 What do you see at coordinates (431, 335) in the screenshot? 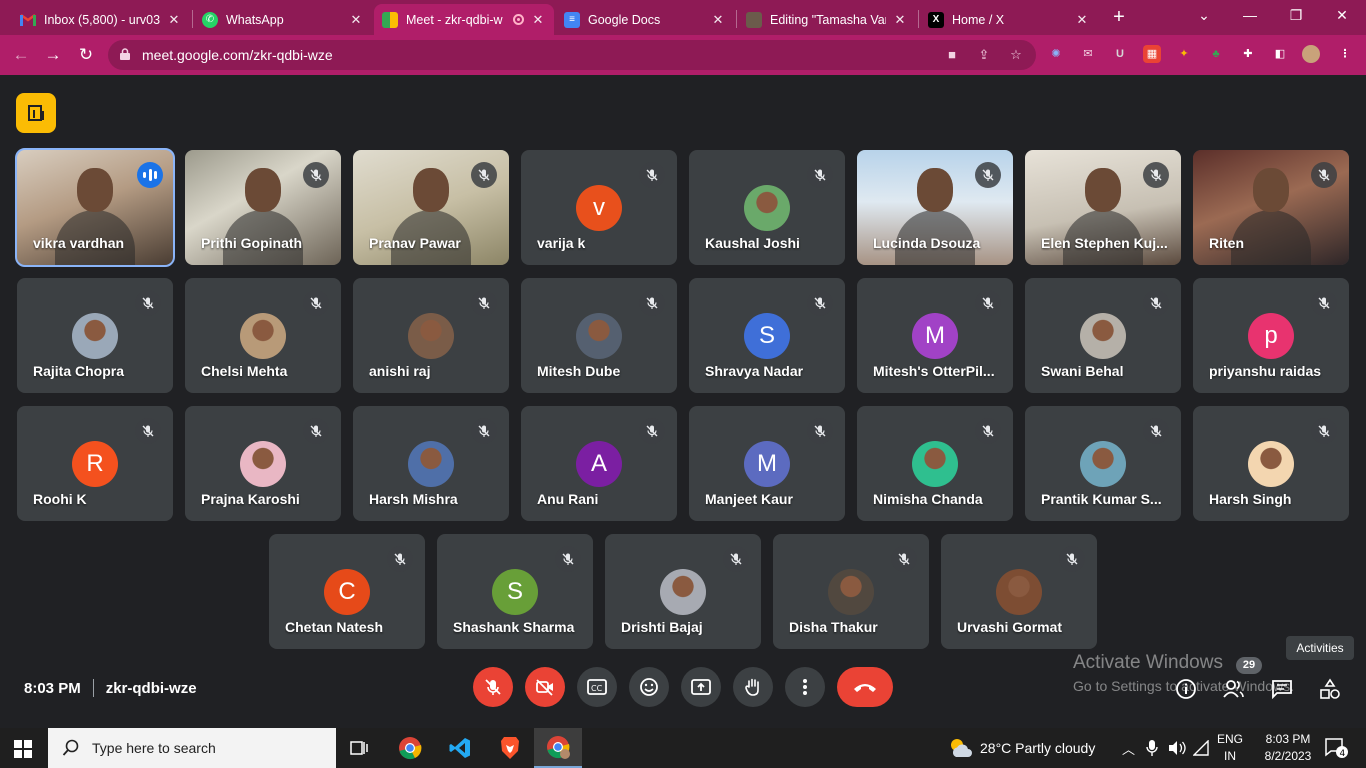
I see `participant-tile: anishi raj` at bounding box center [431, 335].